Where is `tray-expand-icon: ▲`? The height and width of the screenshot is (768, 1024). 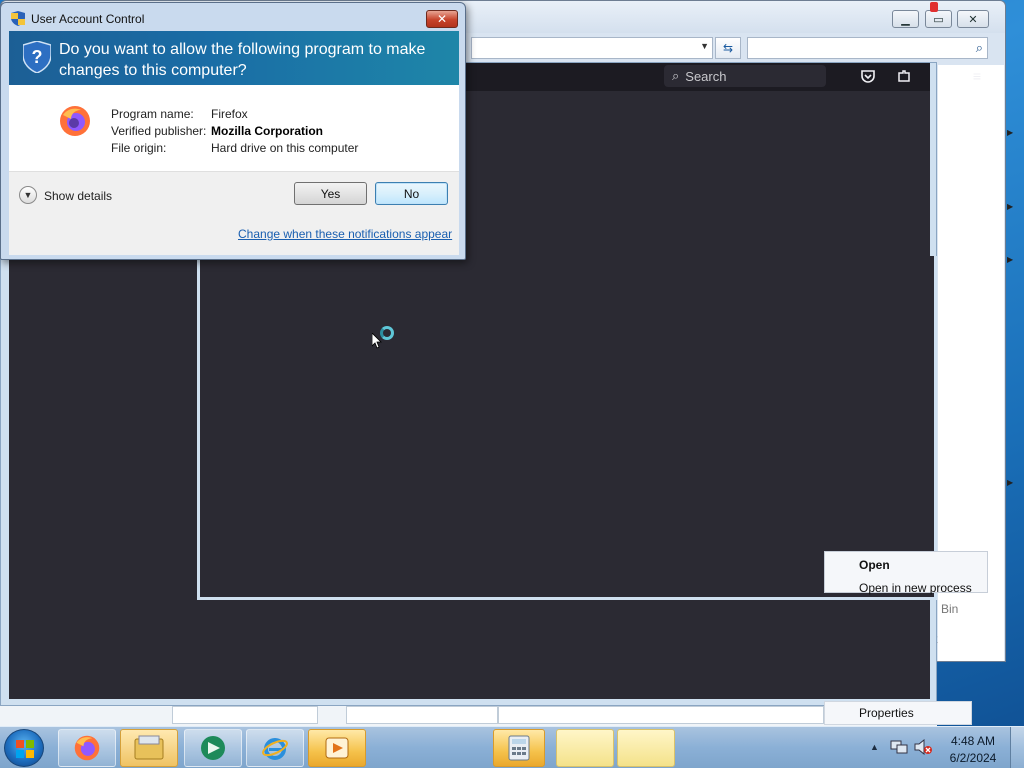
tray-expand-icon: ▲ is located at coordinates (874, 747).